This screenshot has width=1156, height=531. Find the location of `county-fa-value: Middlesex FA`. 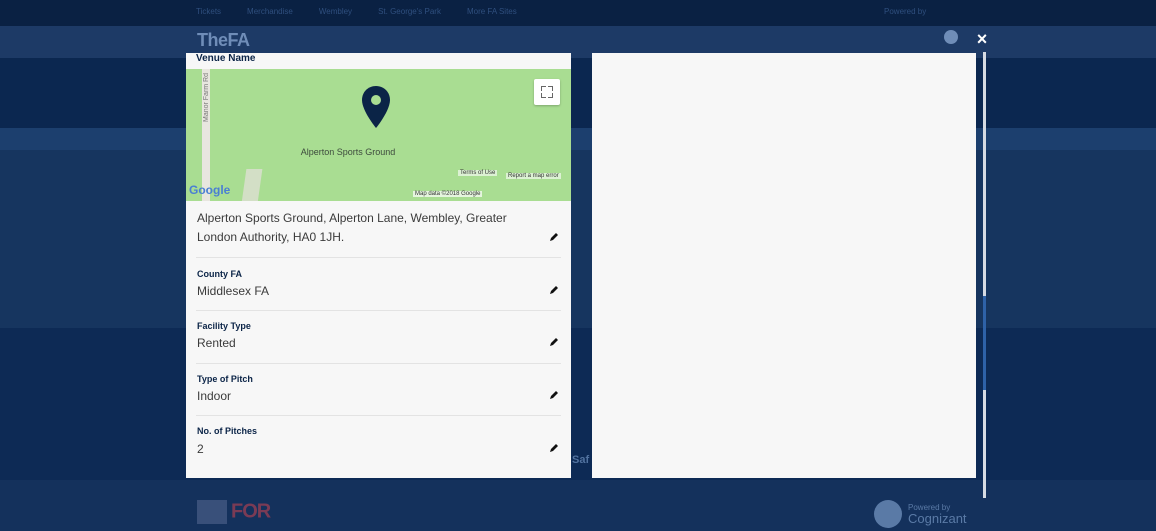

county-fa-value: Middlesex FA is located at coordinates (233, 291).